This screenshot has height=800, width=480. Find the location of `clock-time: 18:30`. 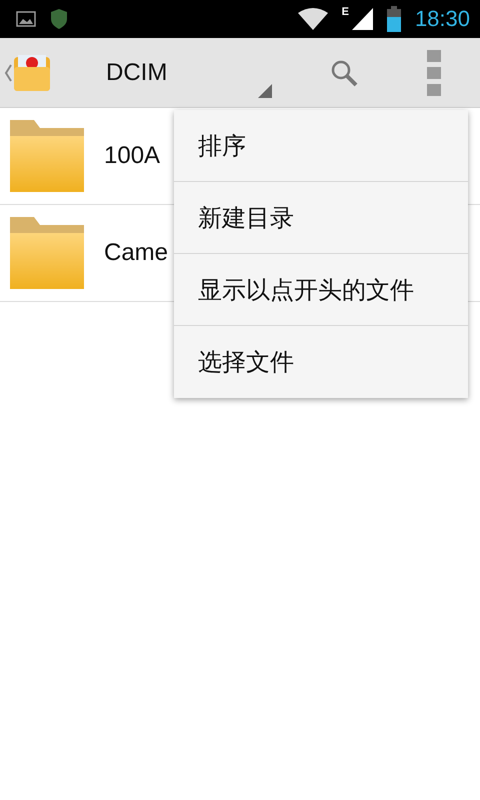

clock-time: 18:30 is located at coordinates (442, 19).